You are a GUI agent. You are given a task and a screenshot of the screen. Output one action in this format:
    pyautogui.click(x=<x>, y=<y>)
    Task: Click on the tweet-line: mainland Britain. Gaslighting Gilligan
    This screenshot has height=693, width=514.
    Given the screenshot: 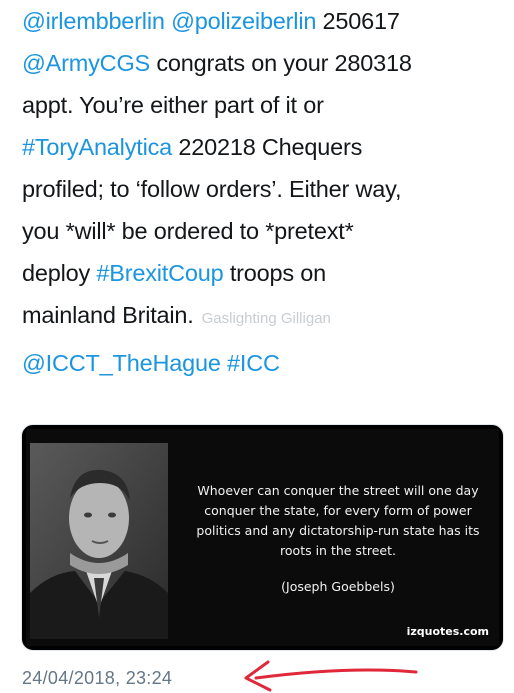 What is the action you would take?
    pyautogui.click(x=262, y=315)
    